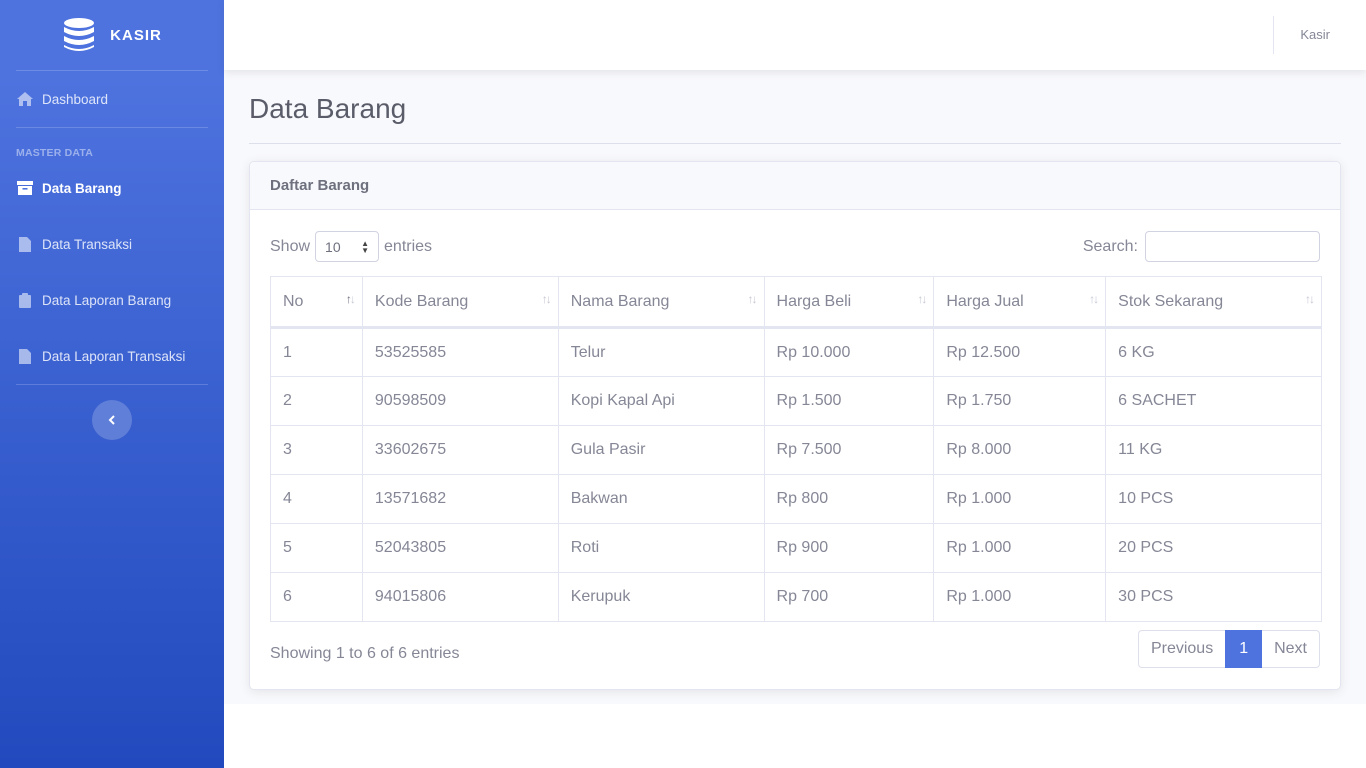  Describe the element at coordinates (316, 450) in the screenshot. I see `cell-no: 3` at that location.